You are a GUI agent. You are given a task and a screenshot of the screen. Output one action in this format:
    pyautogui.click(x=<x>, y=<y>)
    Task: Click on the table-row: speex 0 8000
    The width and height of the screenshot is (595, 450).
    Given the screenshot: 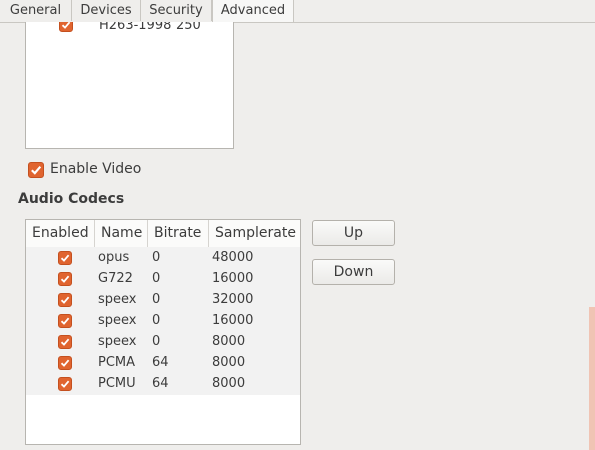 What is the action you would take?
    pyautogui.click(x=163, y=342)
    